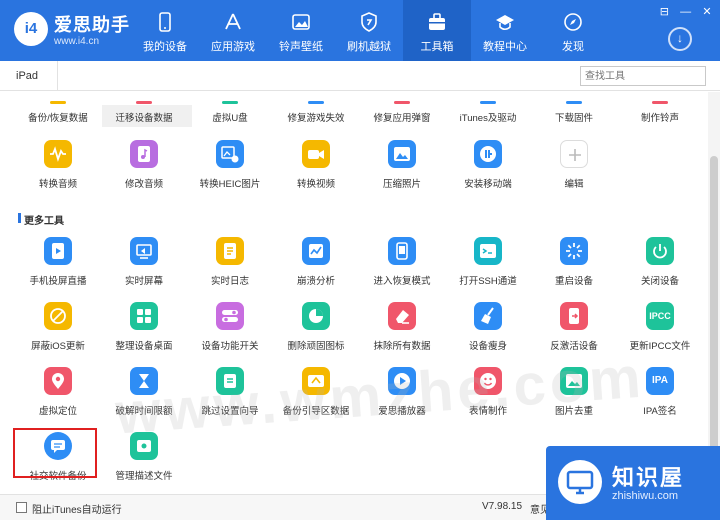  I want to click on tool-compress-photos: 压缩照片, so click(402, 171).